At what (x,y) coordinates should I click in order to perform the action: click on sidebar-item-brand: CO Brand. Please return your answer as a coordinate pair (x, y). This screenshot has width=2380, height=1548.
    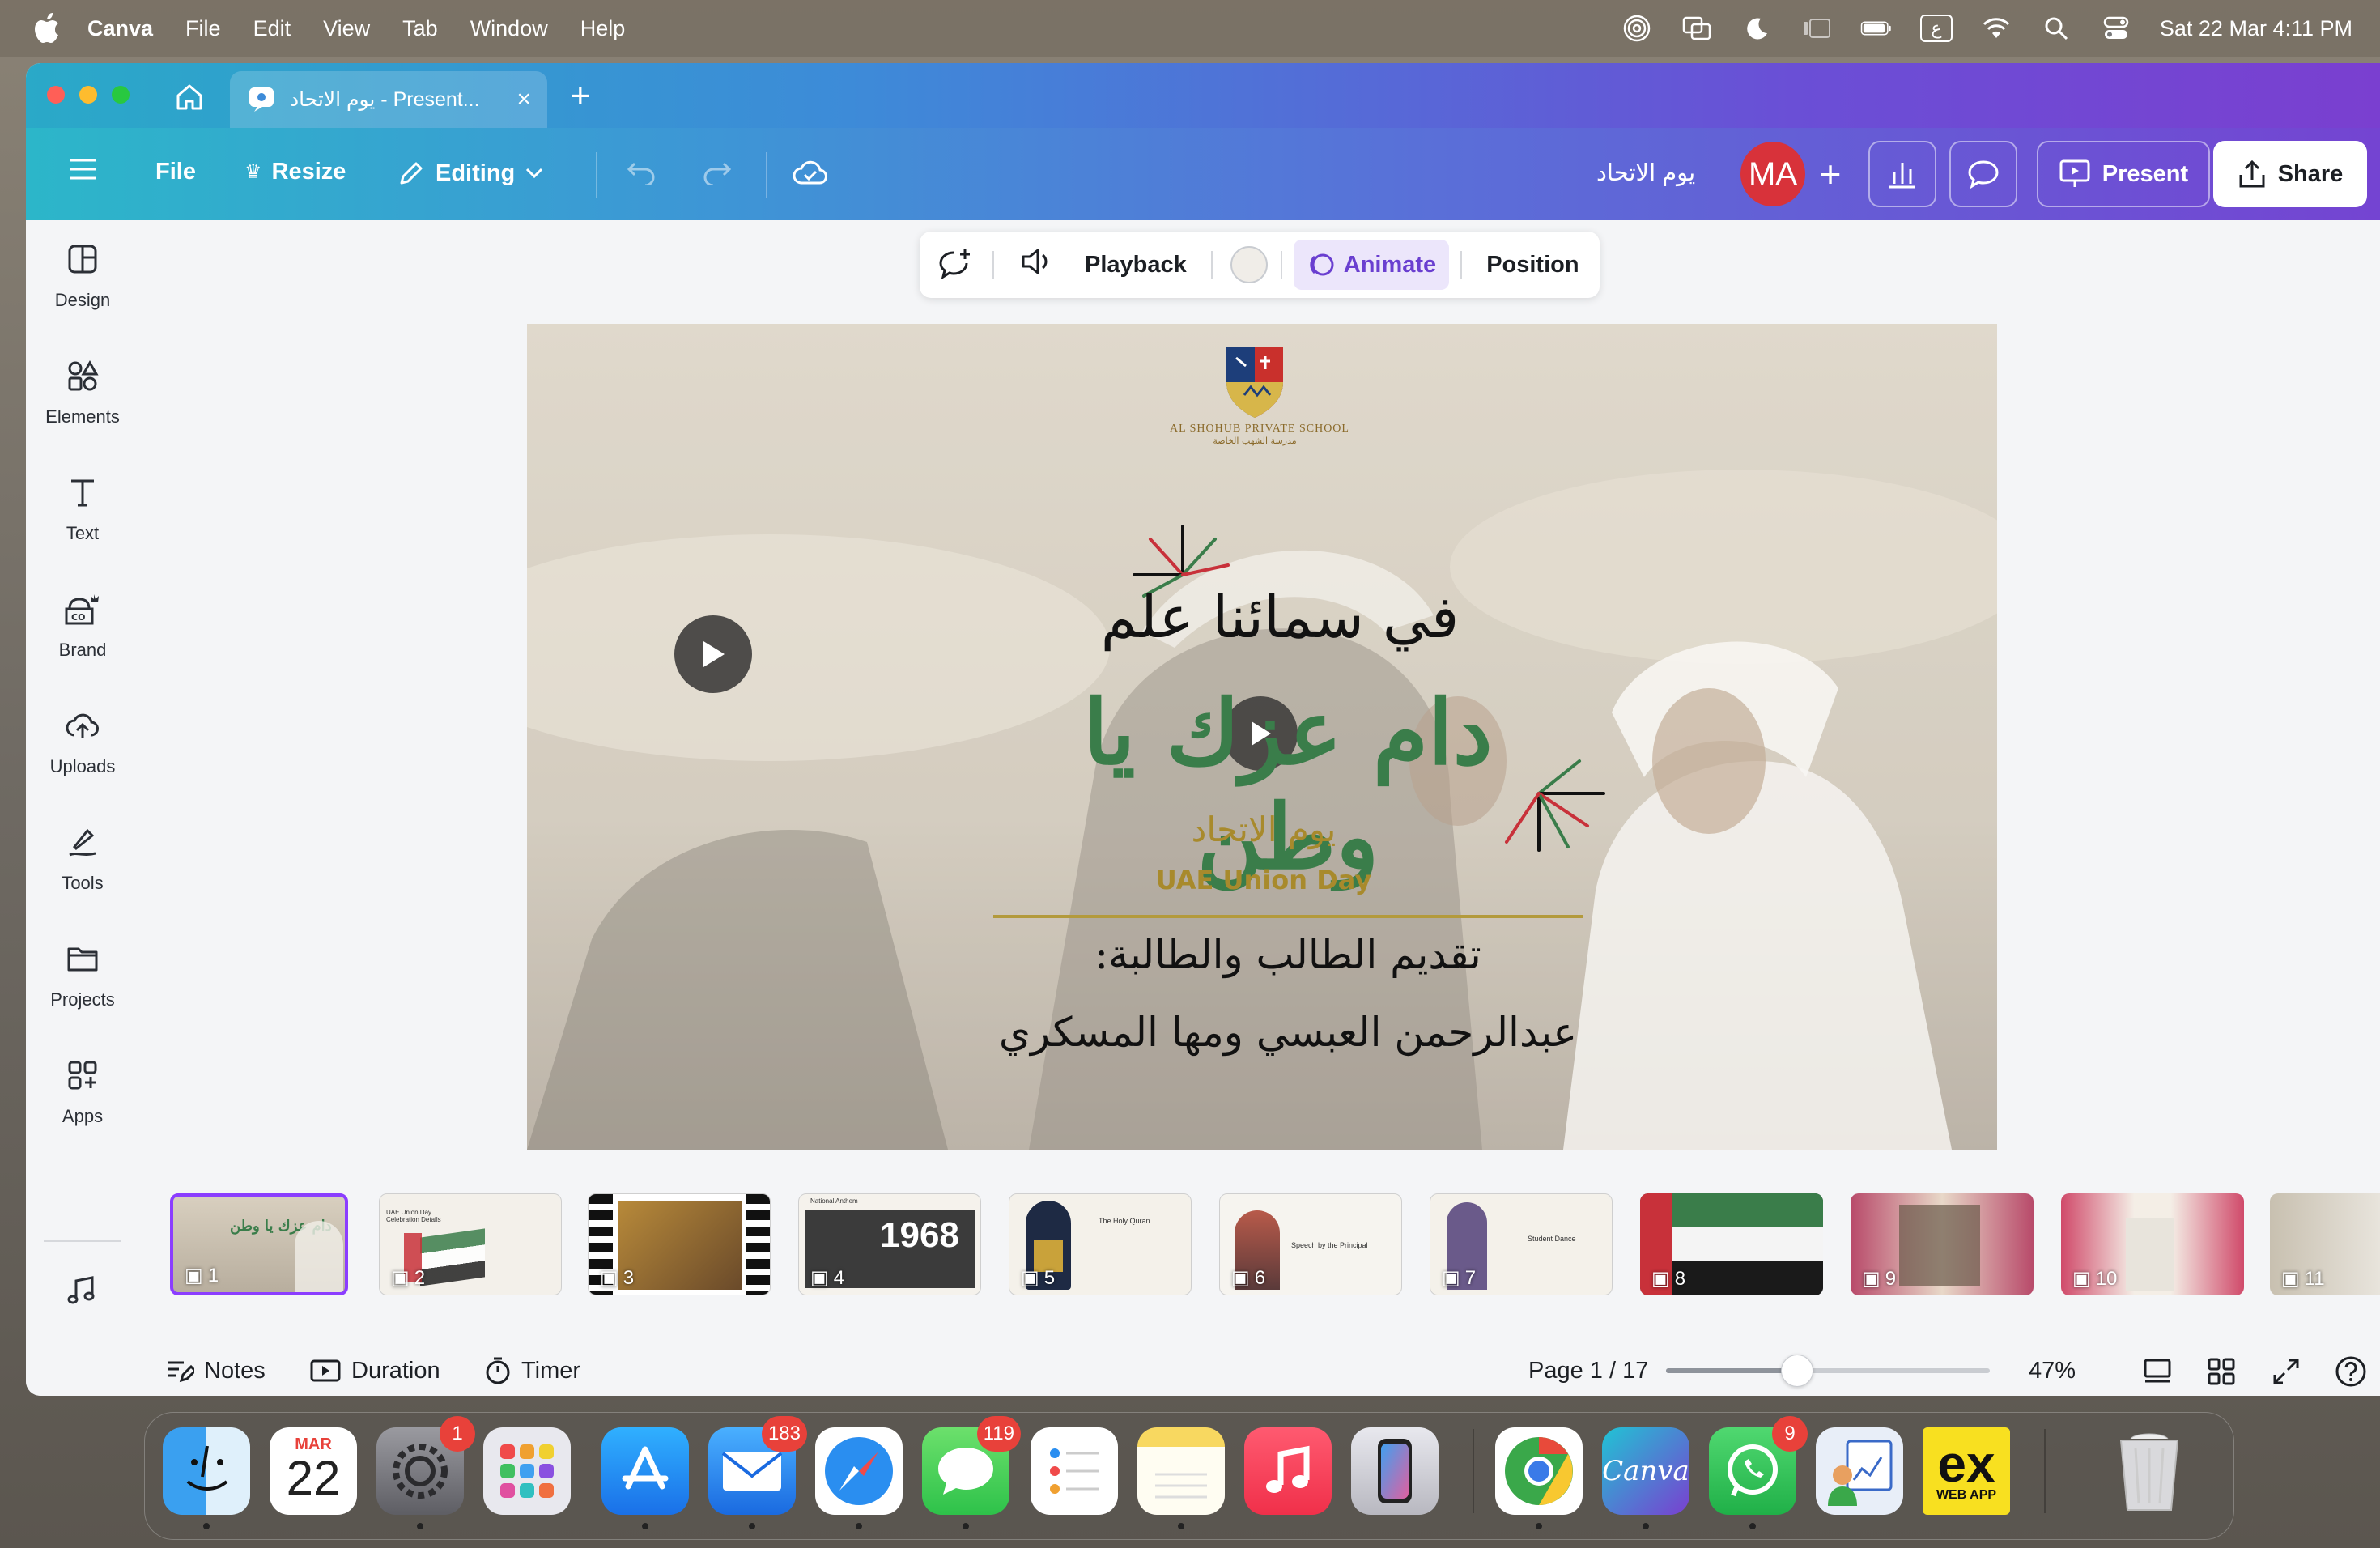
    Looking at the image, I should click on (83, 622).